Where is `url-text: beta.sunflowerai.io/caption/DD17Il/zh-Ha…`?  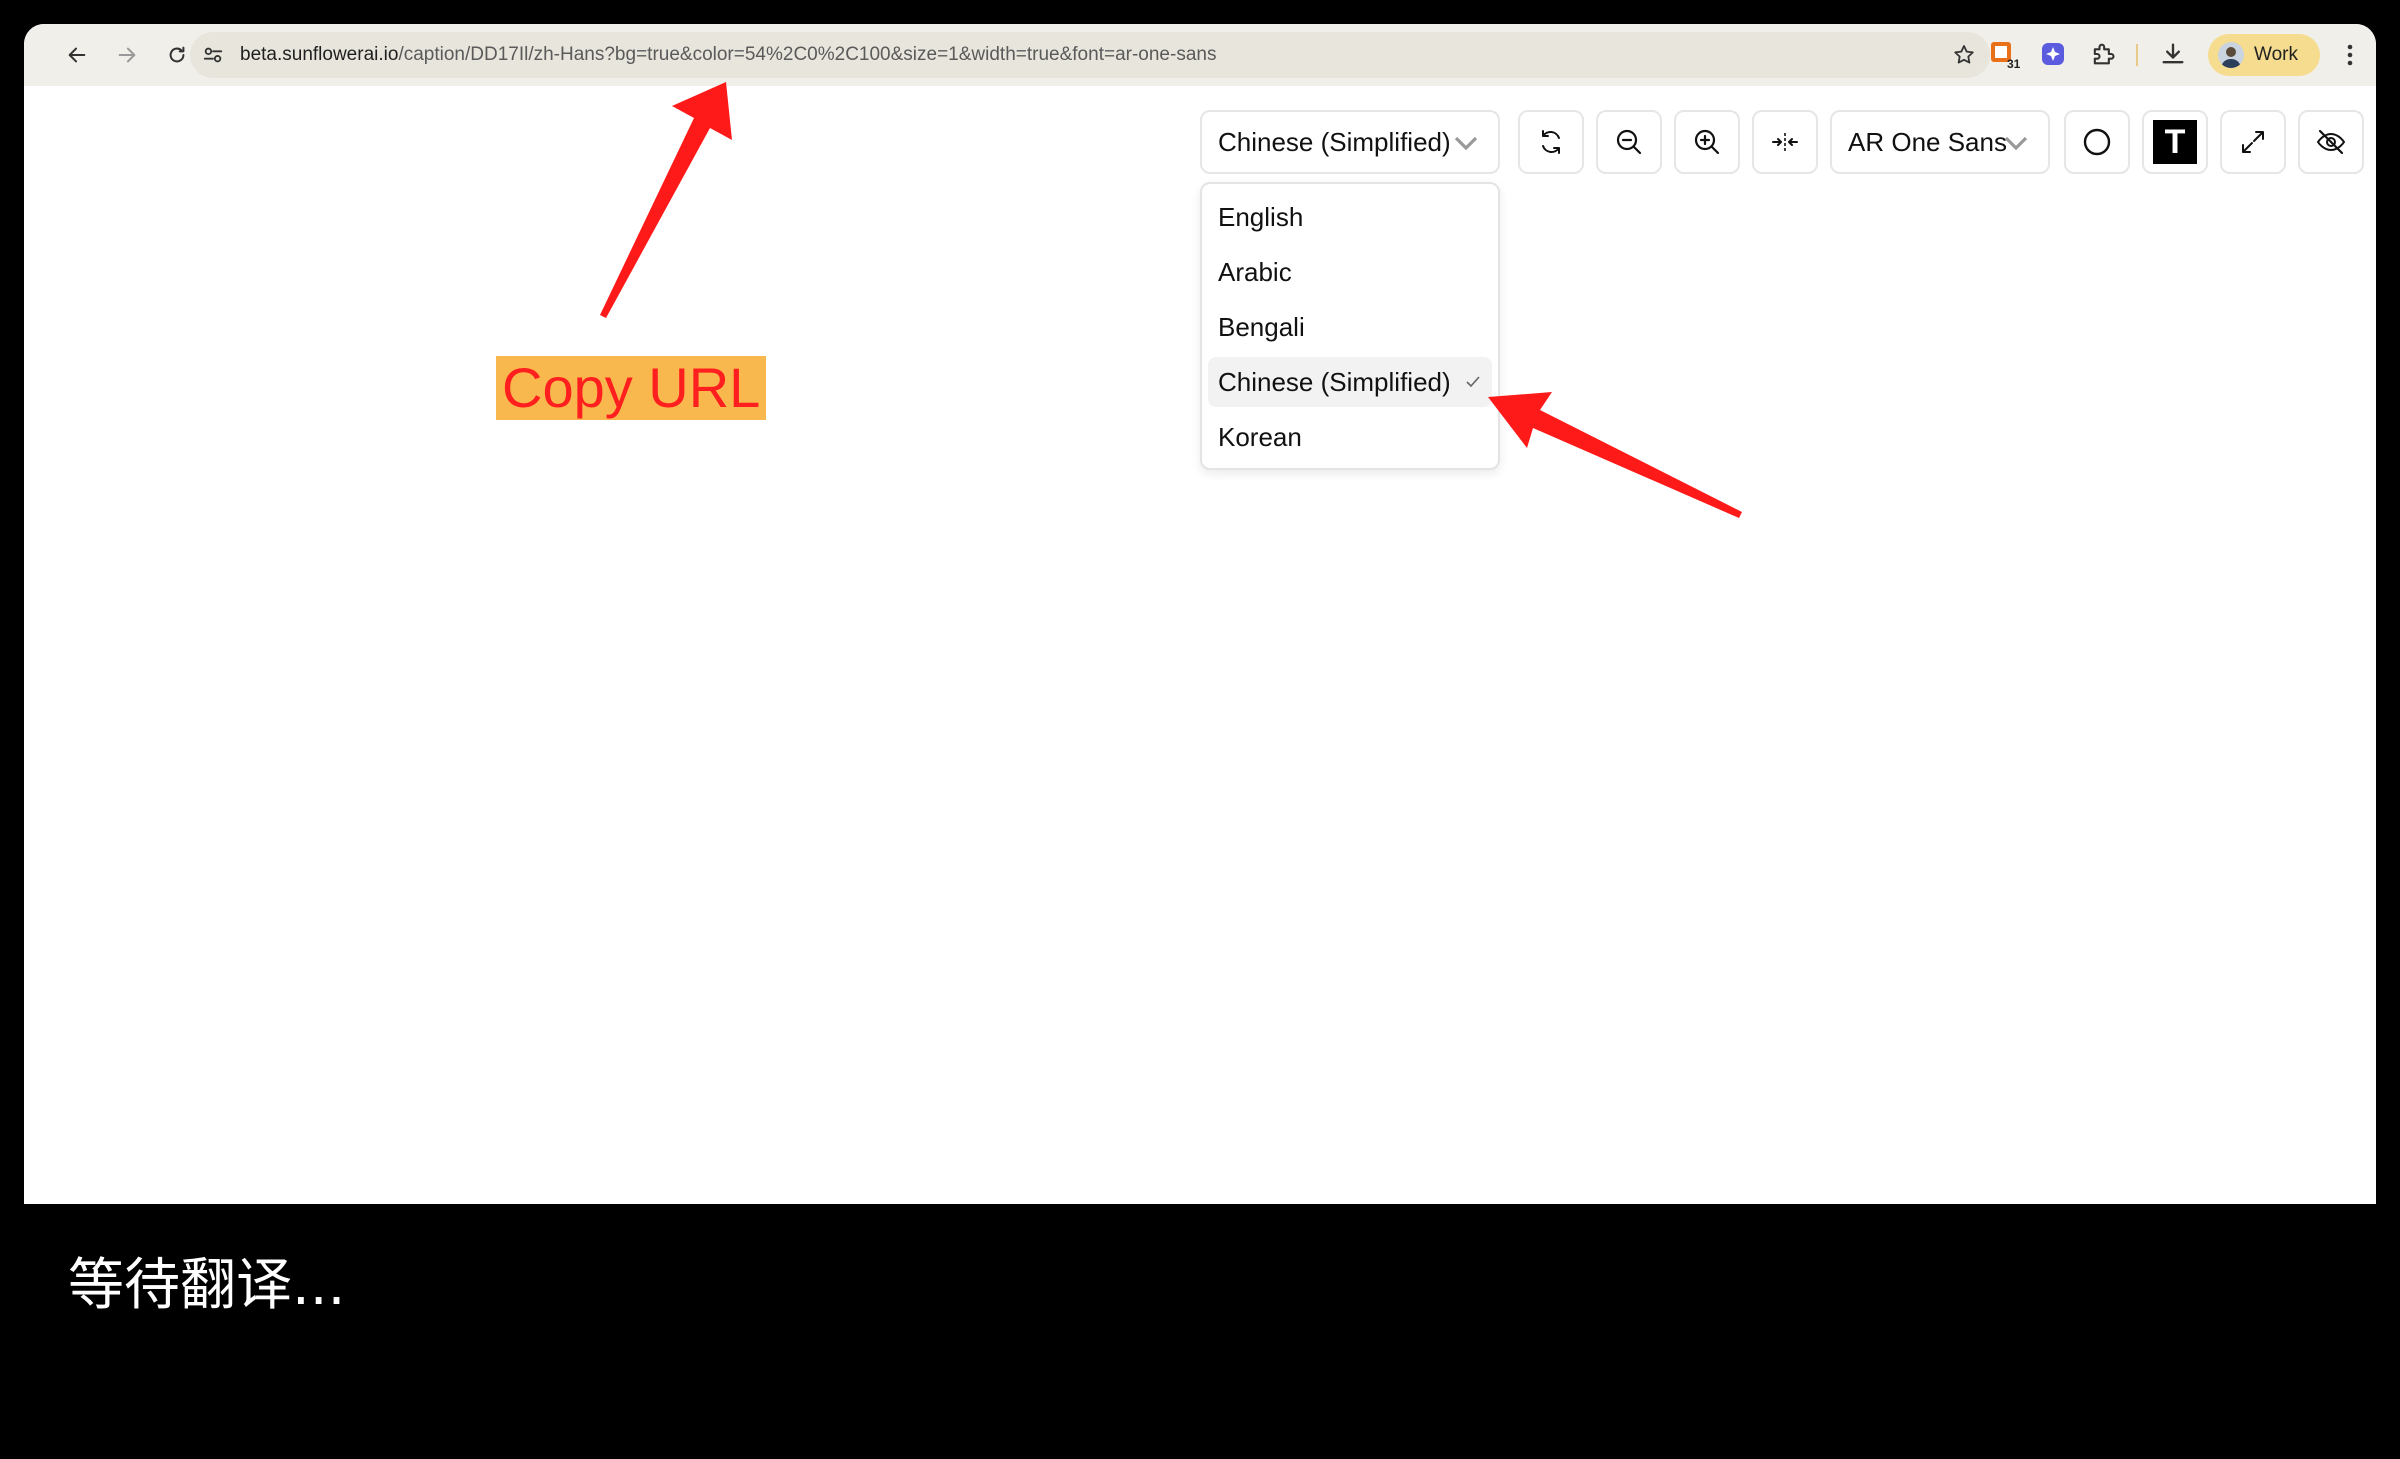 url-text: beta.sunflowerai.io/caption/DD17Il/zh-Ha… is located at coordinates (728, 55).